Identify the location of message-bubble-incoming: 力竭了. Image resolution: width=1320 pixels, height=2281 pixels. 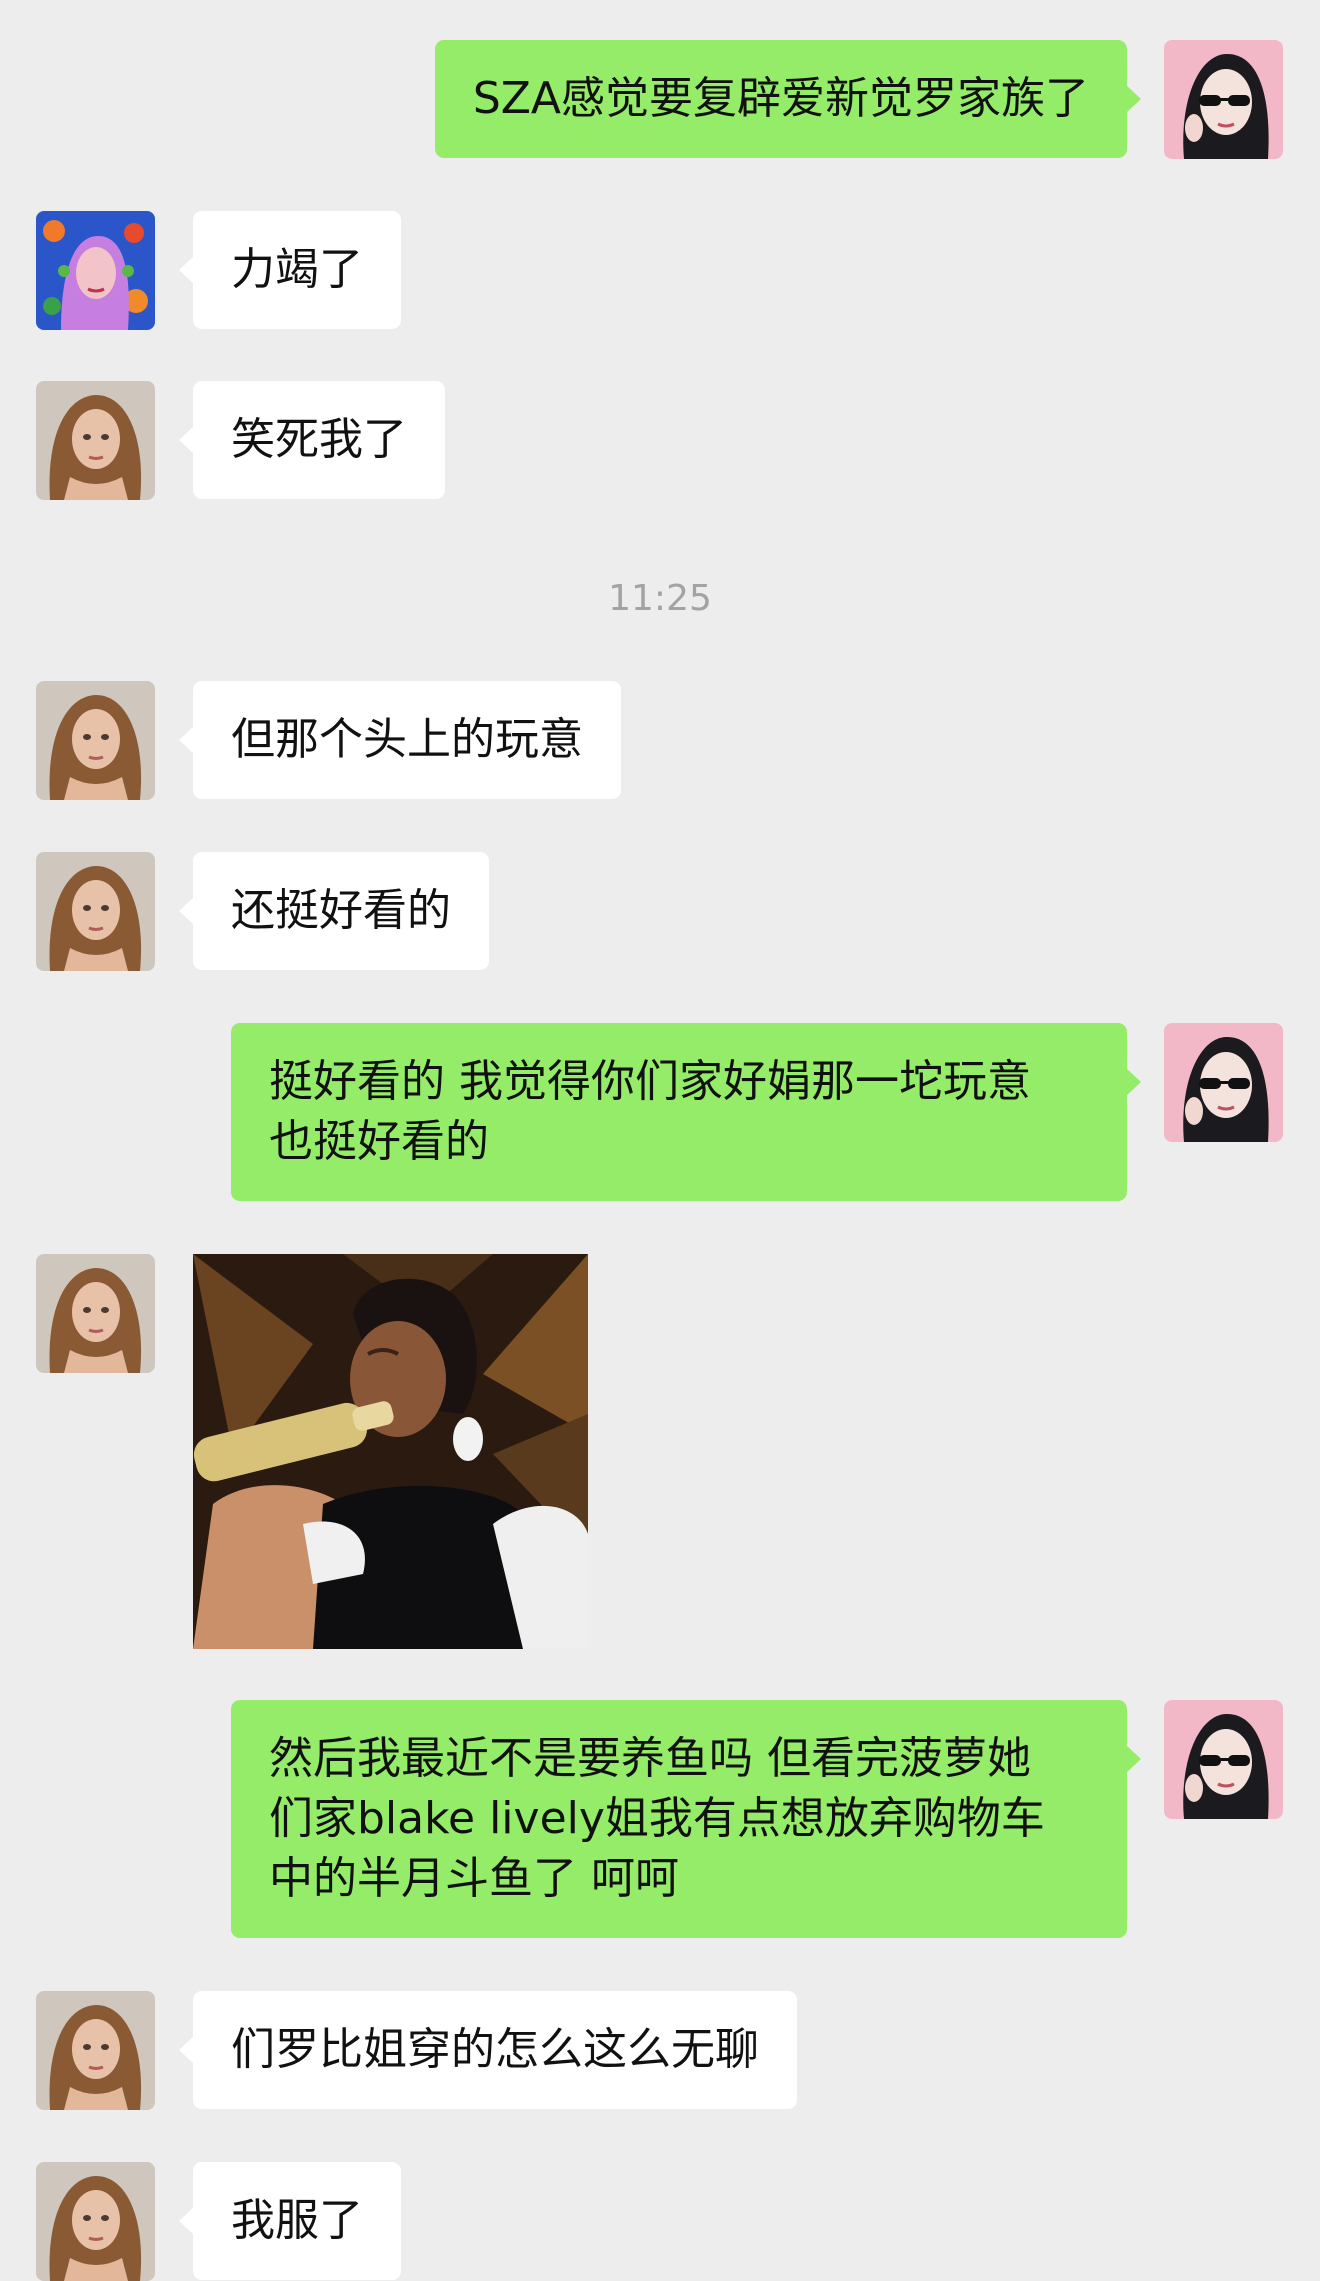
(290, 270).